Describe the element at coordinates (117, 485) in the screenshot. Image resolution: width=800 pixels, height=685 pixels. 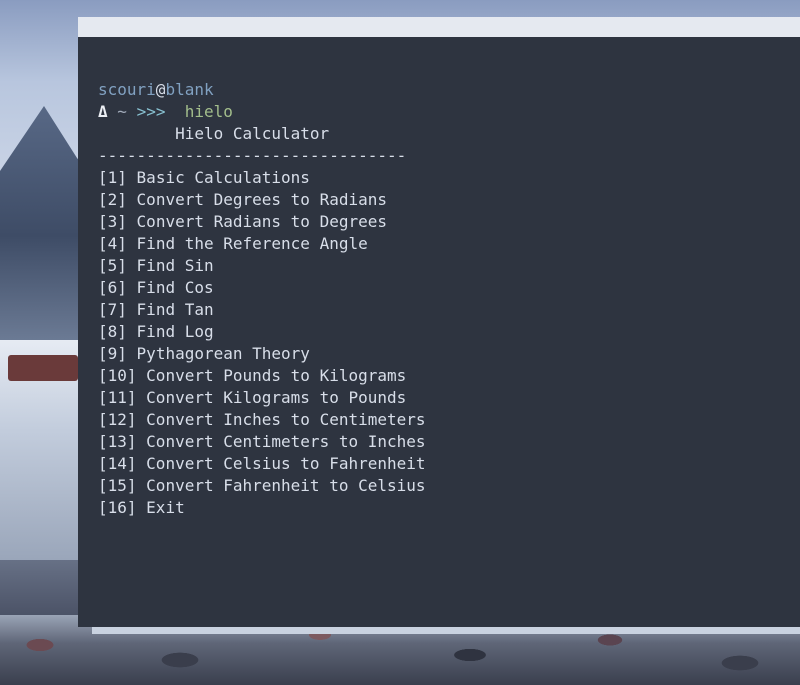
I see `menu-item-number: [15]` at that location.